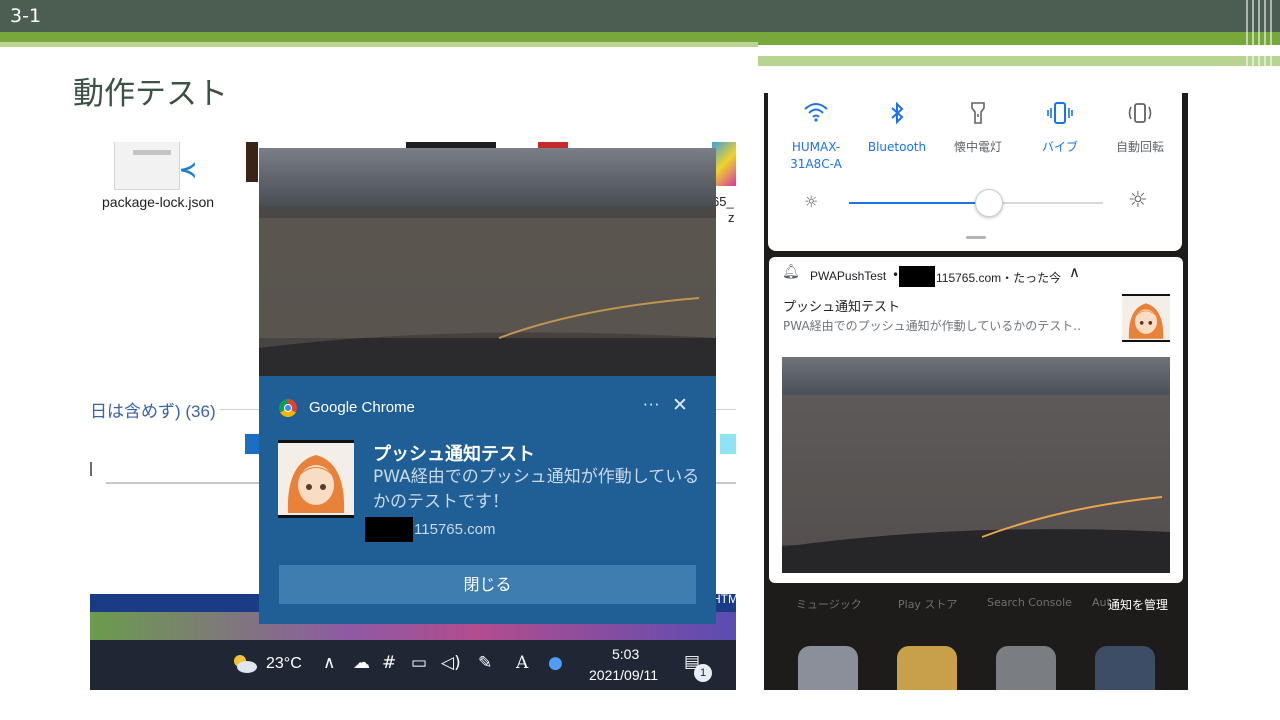 The width and height of the screenshot is (1280, 720). What do you see at coordinates (927, 604) in the screenshot?
I see `home-app-label: Play ストア` at bounding box center [927, 604].